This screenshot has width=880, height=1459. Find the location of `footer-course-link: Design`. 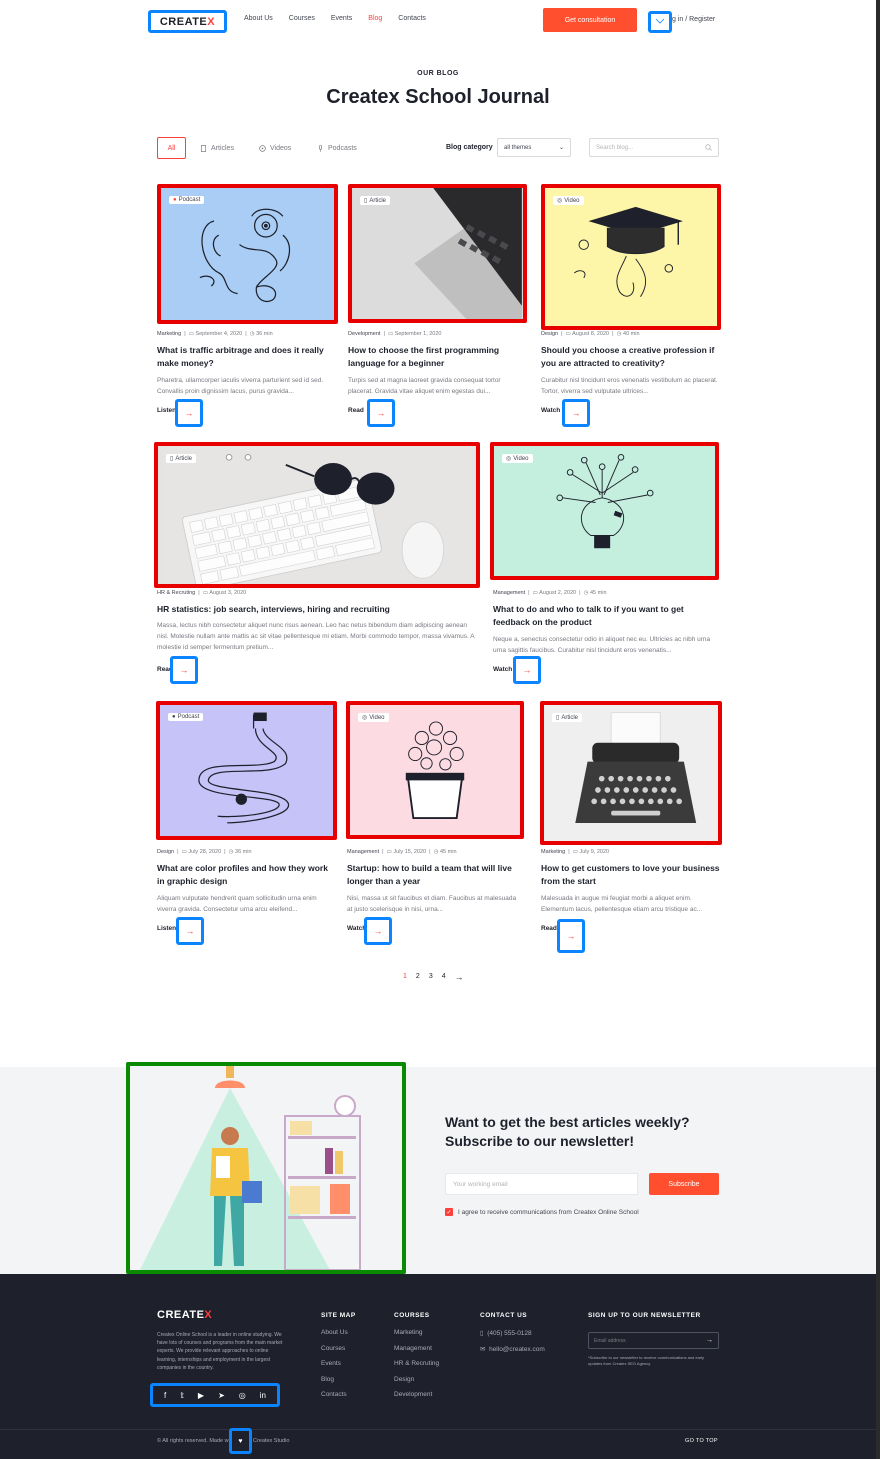

footer-course-link: Design is located at coordinates (404, 1379).